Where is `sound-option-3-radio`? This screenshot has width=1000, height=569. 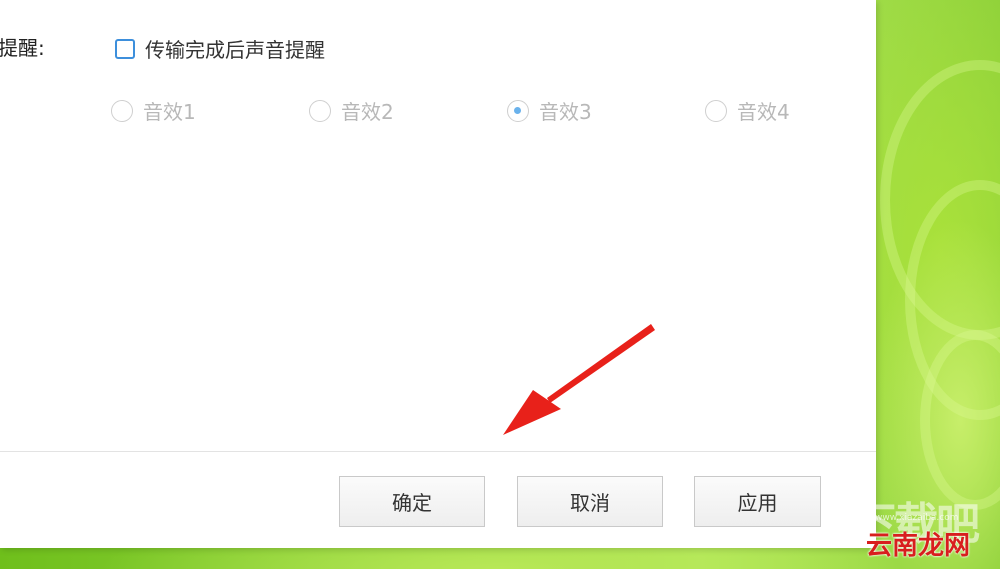
sound-option-3-radio is located at coordinates (518, 110).